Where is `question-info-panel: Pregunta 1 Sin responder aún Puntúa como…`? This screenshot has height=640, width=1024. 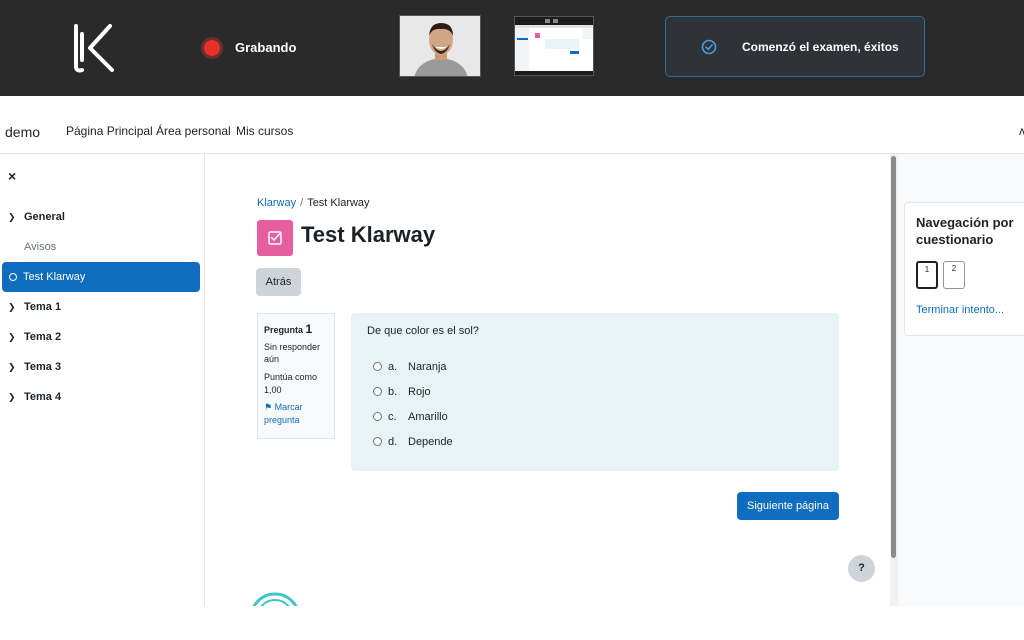 question-info-panel: Pregunta 1 Sin responder aún Puntúa como… is located at coordinates (296, 376).